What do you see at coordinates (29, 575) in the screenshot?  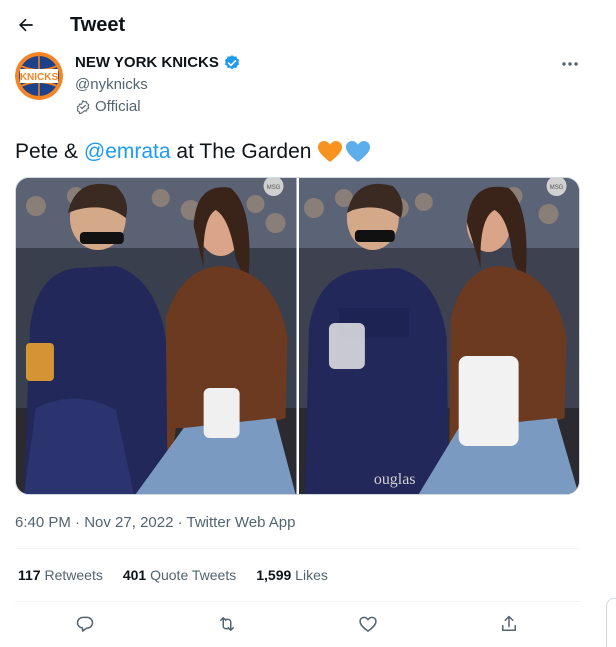 I see `retweets-count: 117` at bounding box center [29, 575].